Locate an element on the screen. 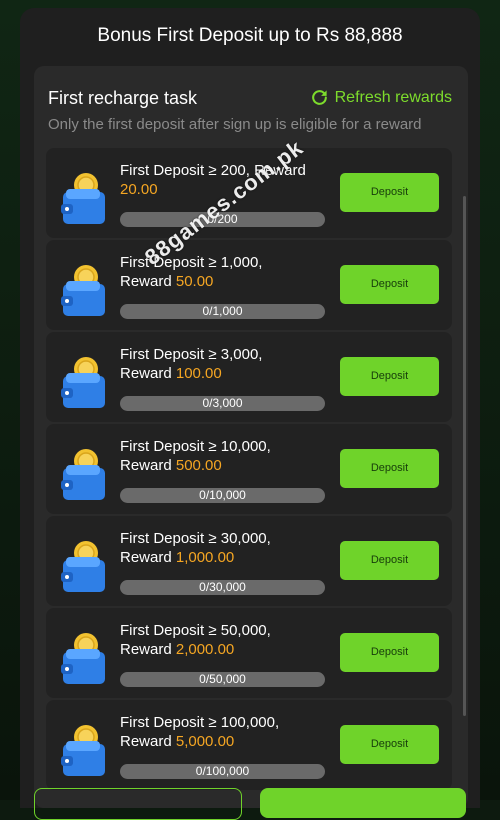 This screenshot has height=820, width=500. task-condition: First Deposit ≥ 30,000, is located at coordinates (195, 538).